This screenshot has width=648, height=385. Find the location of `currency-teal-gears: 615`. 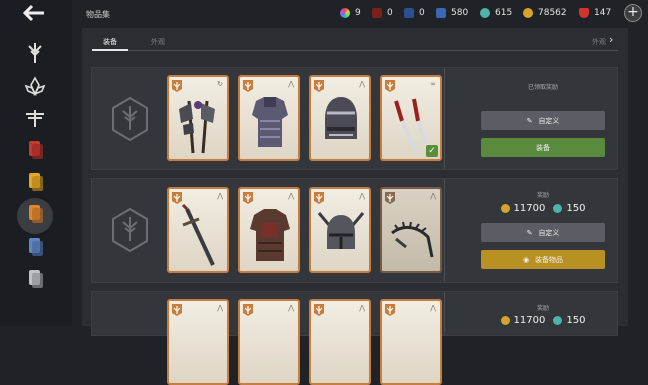

currency-teal-gears: 615 is located at coordinates (496, 13).